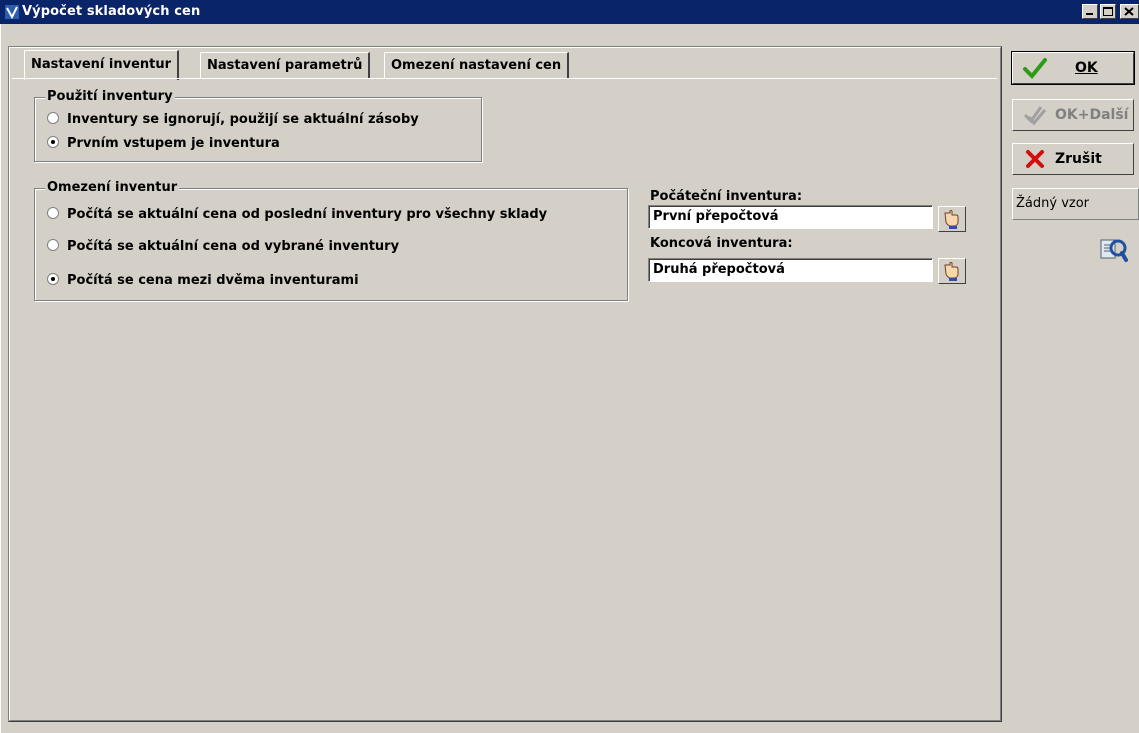 Image resolution: width=1139 pixels, height=733 pixels. I want to click on ok-next-label: OK+Další, so click(1092, 115).